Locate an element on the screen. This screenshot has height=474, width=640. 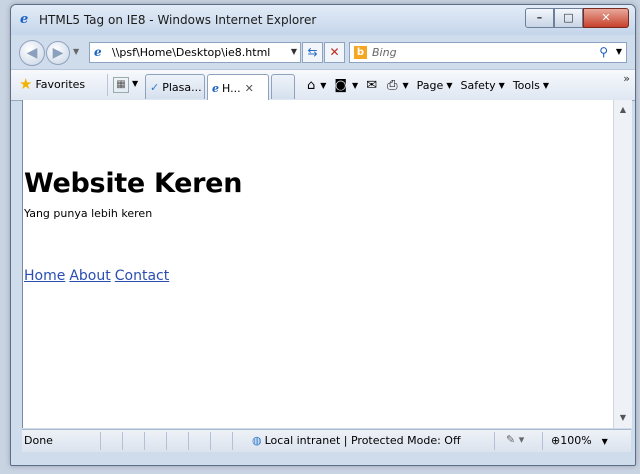
zoom-control: ⊕100% ▼ is located at coordinates (579, 440).